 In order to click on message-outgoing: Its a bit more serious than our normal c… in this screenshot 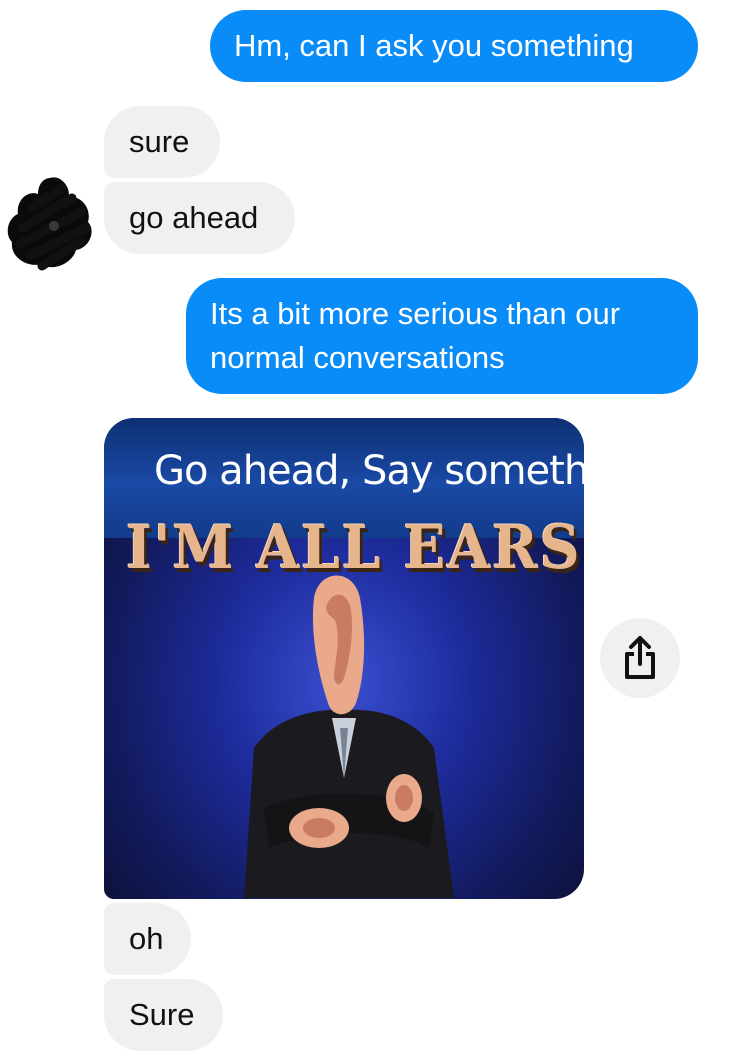, I will do `click(442, 336)`.